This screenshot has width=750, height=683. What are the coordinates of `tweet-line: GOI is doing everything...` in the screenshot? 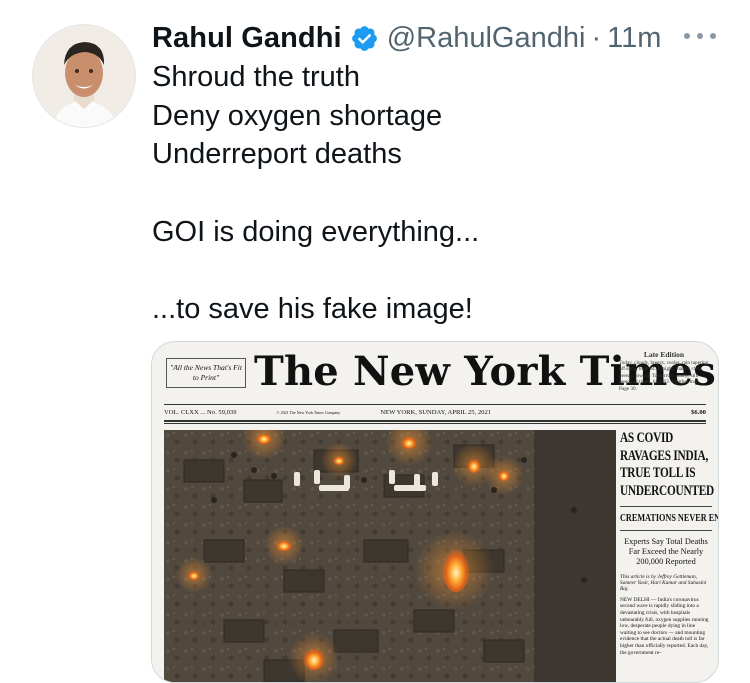 It's located at (316, 231).